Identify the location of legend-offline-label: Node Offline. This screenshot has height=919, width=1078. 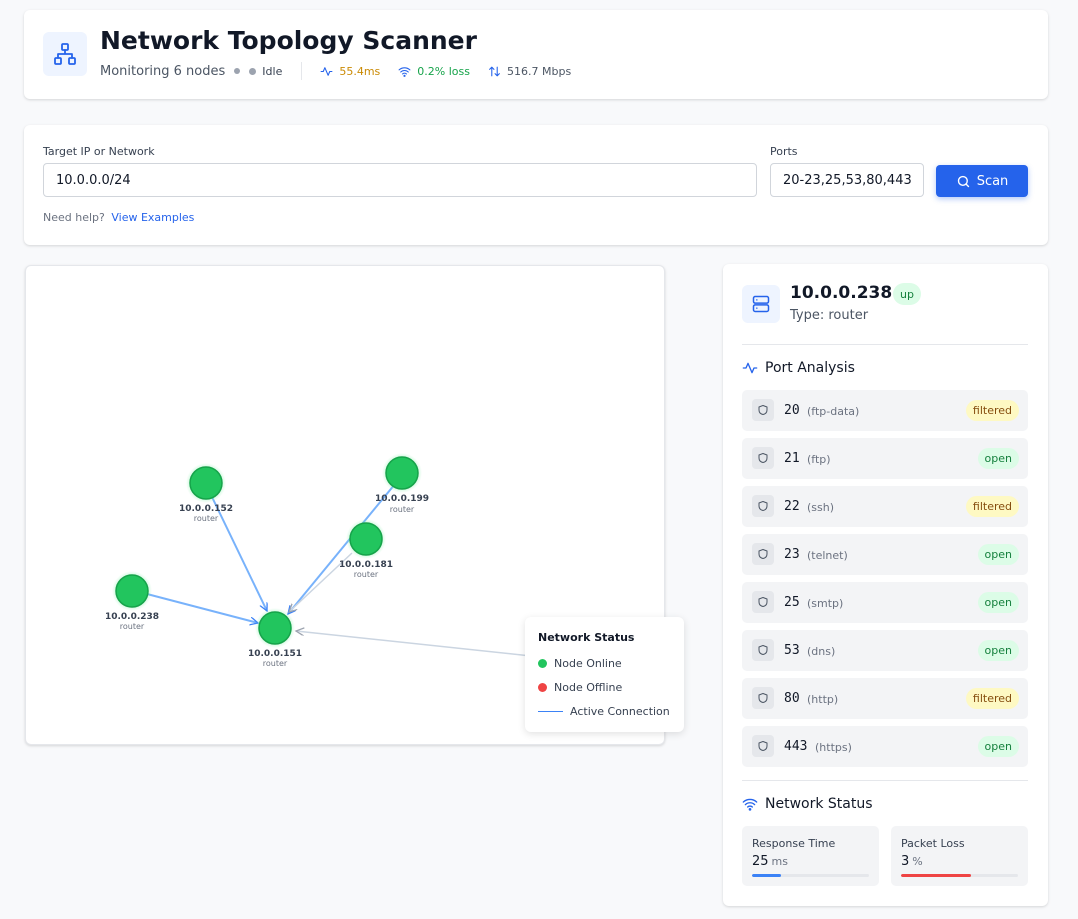
(588, 687).